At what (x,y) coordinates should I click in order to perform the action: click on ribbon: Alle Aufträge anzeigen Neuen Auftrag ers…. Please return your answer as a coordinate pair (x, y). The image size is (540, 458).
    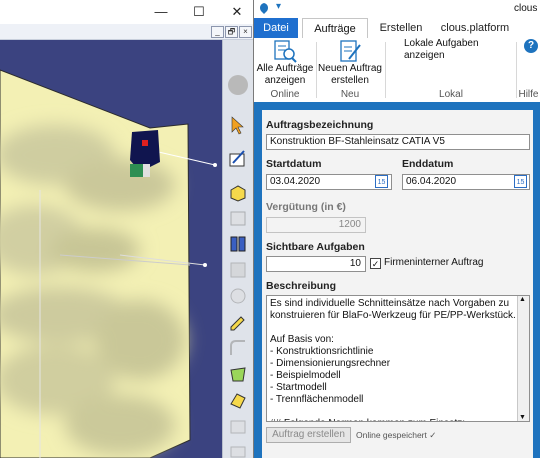
    Looking at the image, I should click on (397, 70).